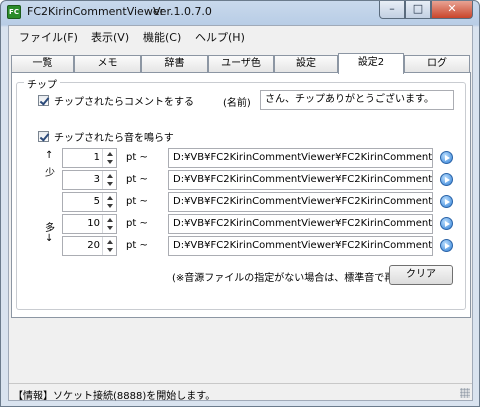  What do you see at coordinates (42, 64) in the screenshot?
I see `tab-list: 一覧` at bounding box center [42, 64].